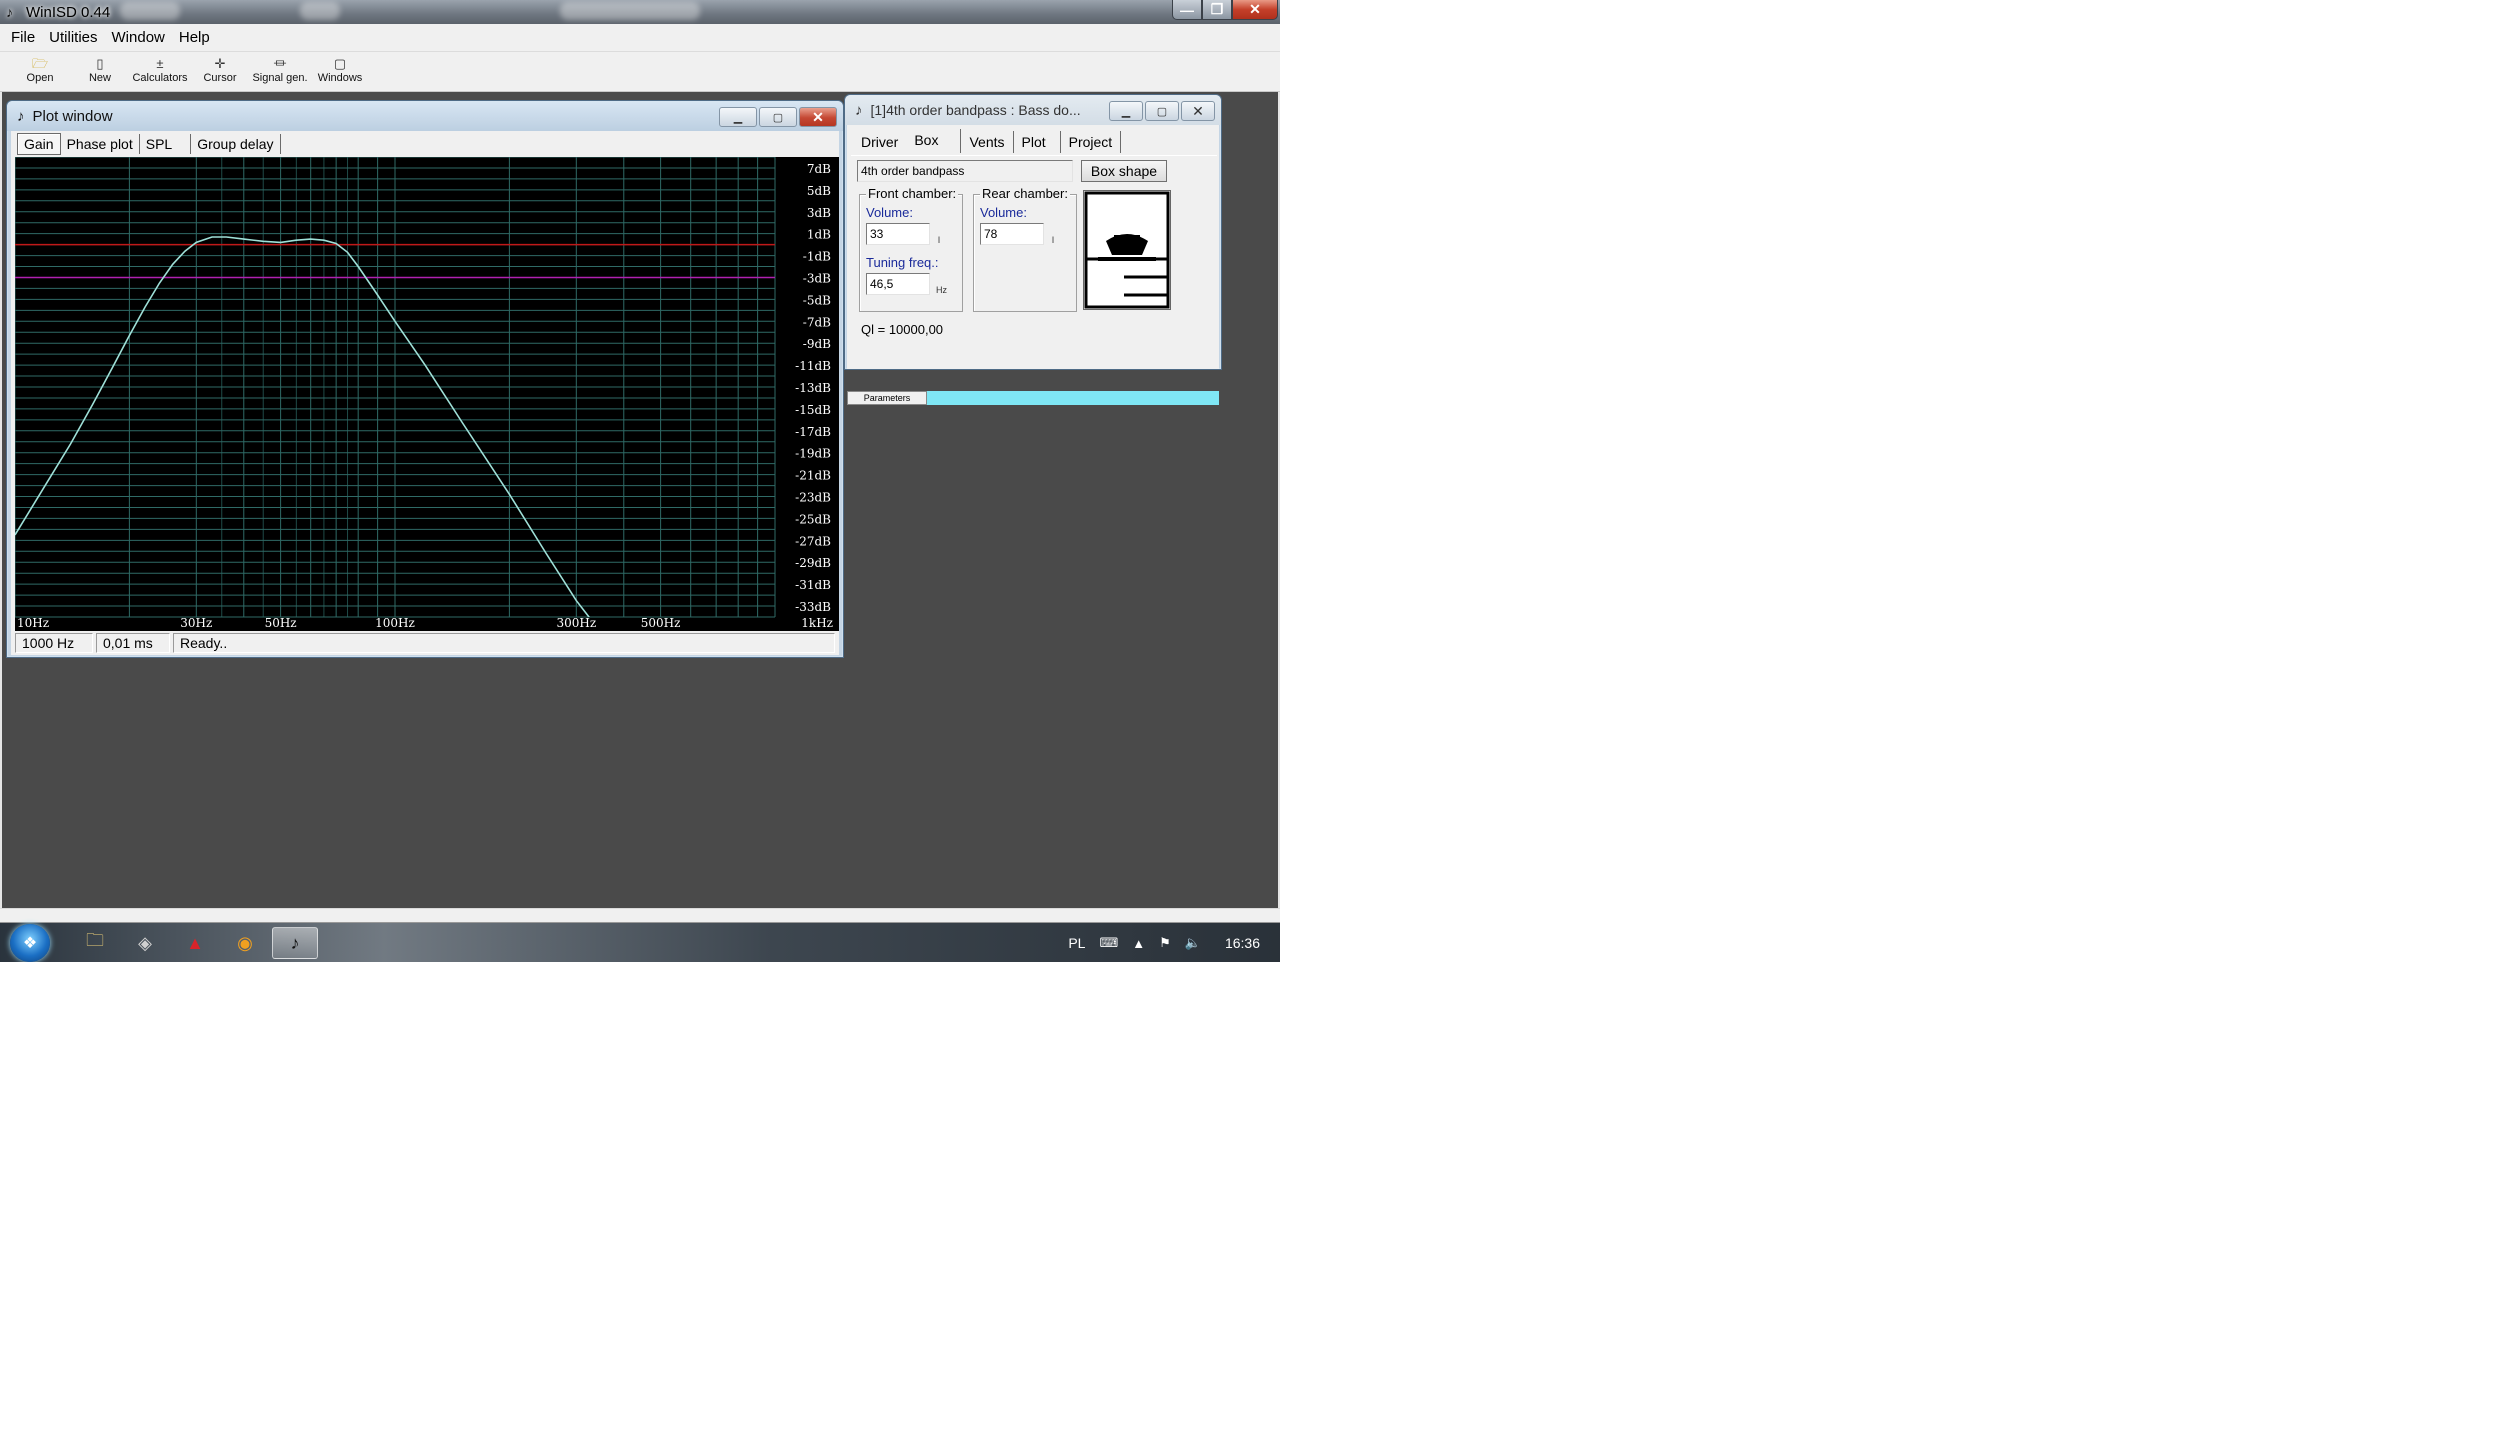  Describe the element at coordinates (813, 410) in the screenshot. I see `y-tick-label: -15dB` at that location.